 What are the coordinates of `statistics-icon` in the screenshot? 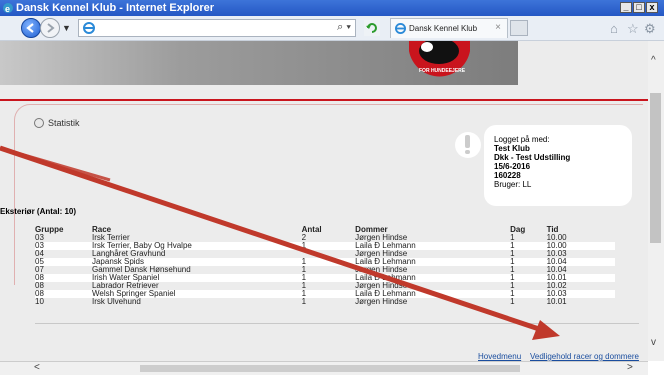 It's located at (39, 123).